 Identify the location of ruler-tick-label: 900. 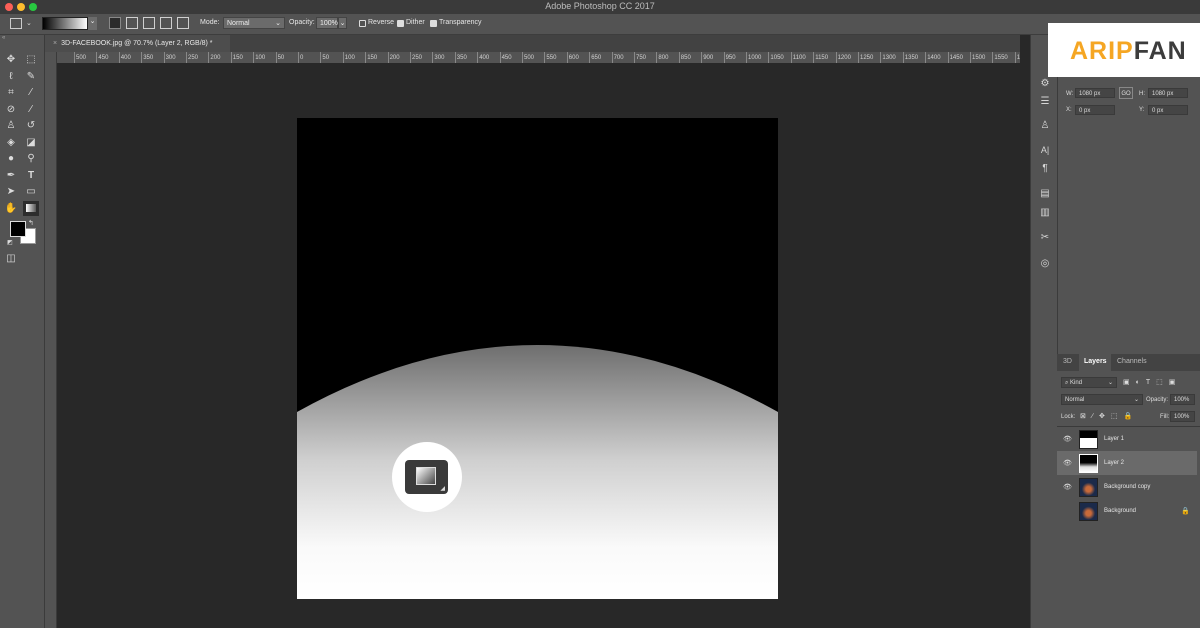
(708, 58).